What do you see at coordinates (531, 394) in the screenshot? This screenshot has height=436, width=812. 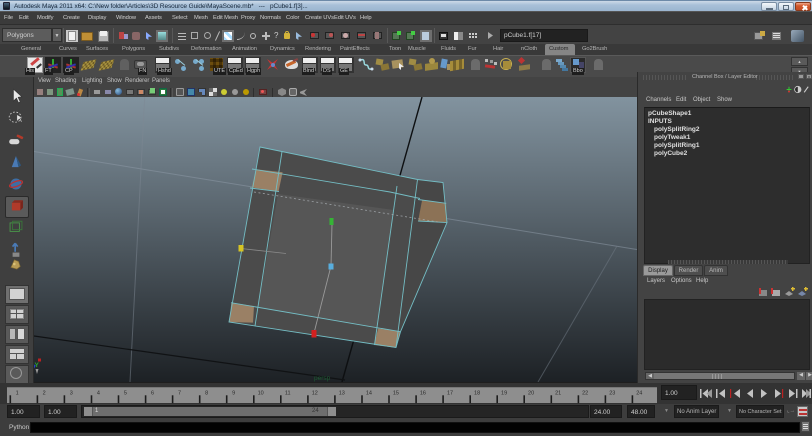 I see `svg-text: 20` at bounding box center [531, 394].